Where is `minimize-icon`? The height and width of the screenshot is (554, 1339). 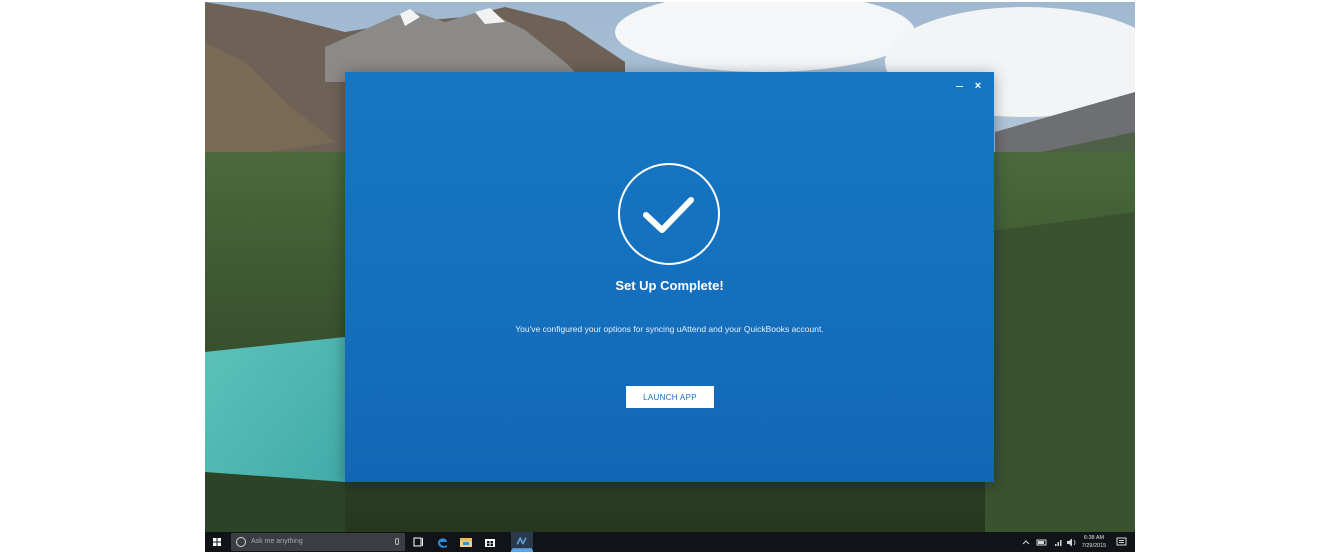 minimize-icon is located at coordinates (959, 86).